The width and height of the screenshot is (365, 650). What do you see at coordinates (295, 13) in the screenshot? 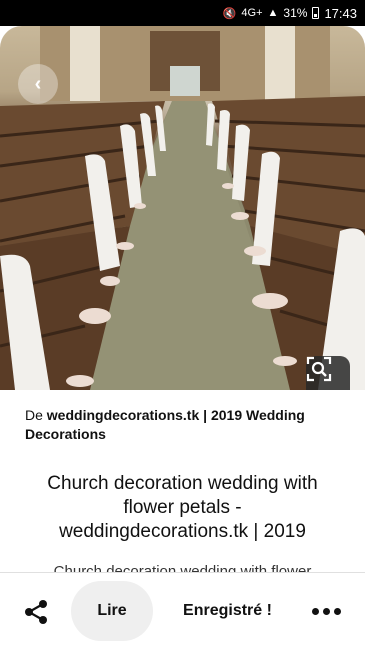
I see `battery-percent: 31%` at bounding box center [295, 13].